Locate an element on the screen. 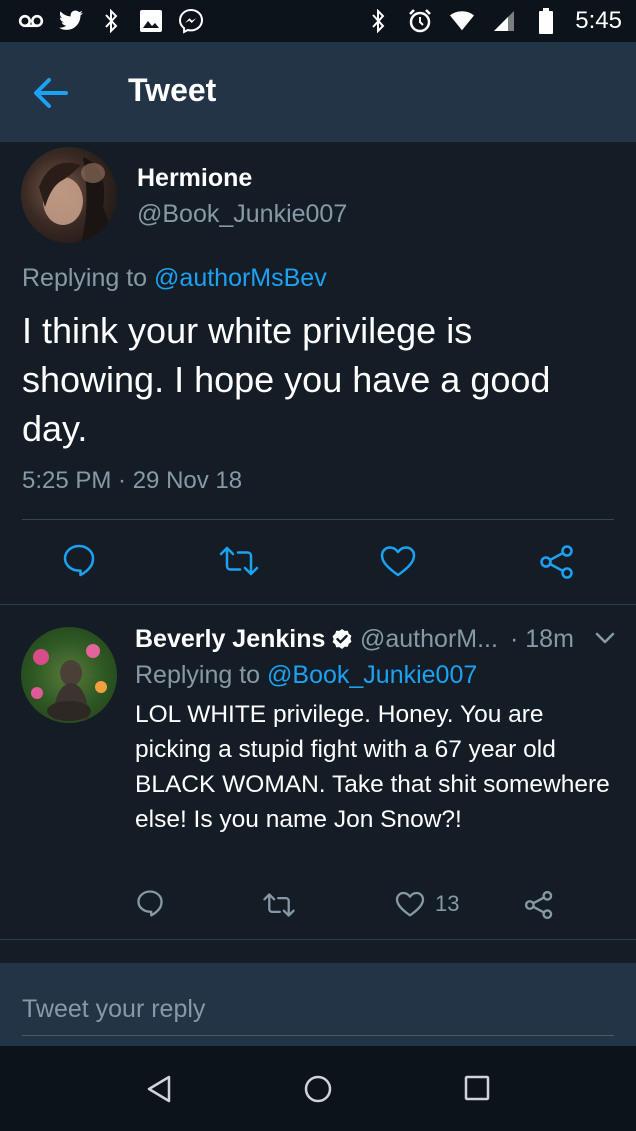 This screenshot has width=636, height=1131. status-time: 5:45 is located at coordinates (598, 20).